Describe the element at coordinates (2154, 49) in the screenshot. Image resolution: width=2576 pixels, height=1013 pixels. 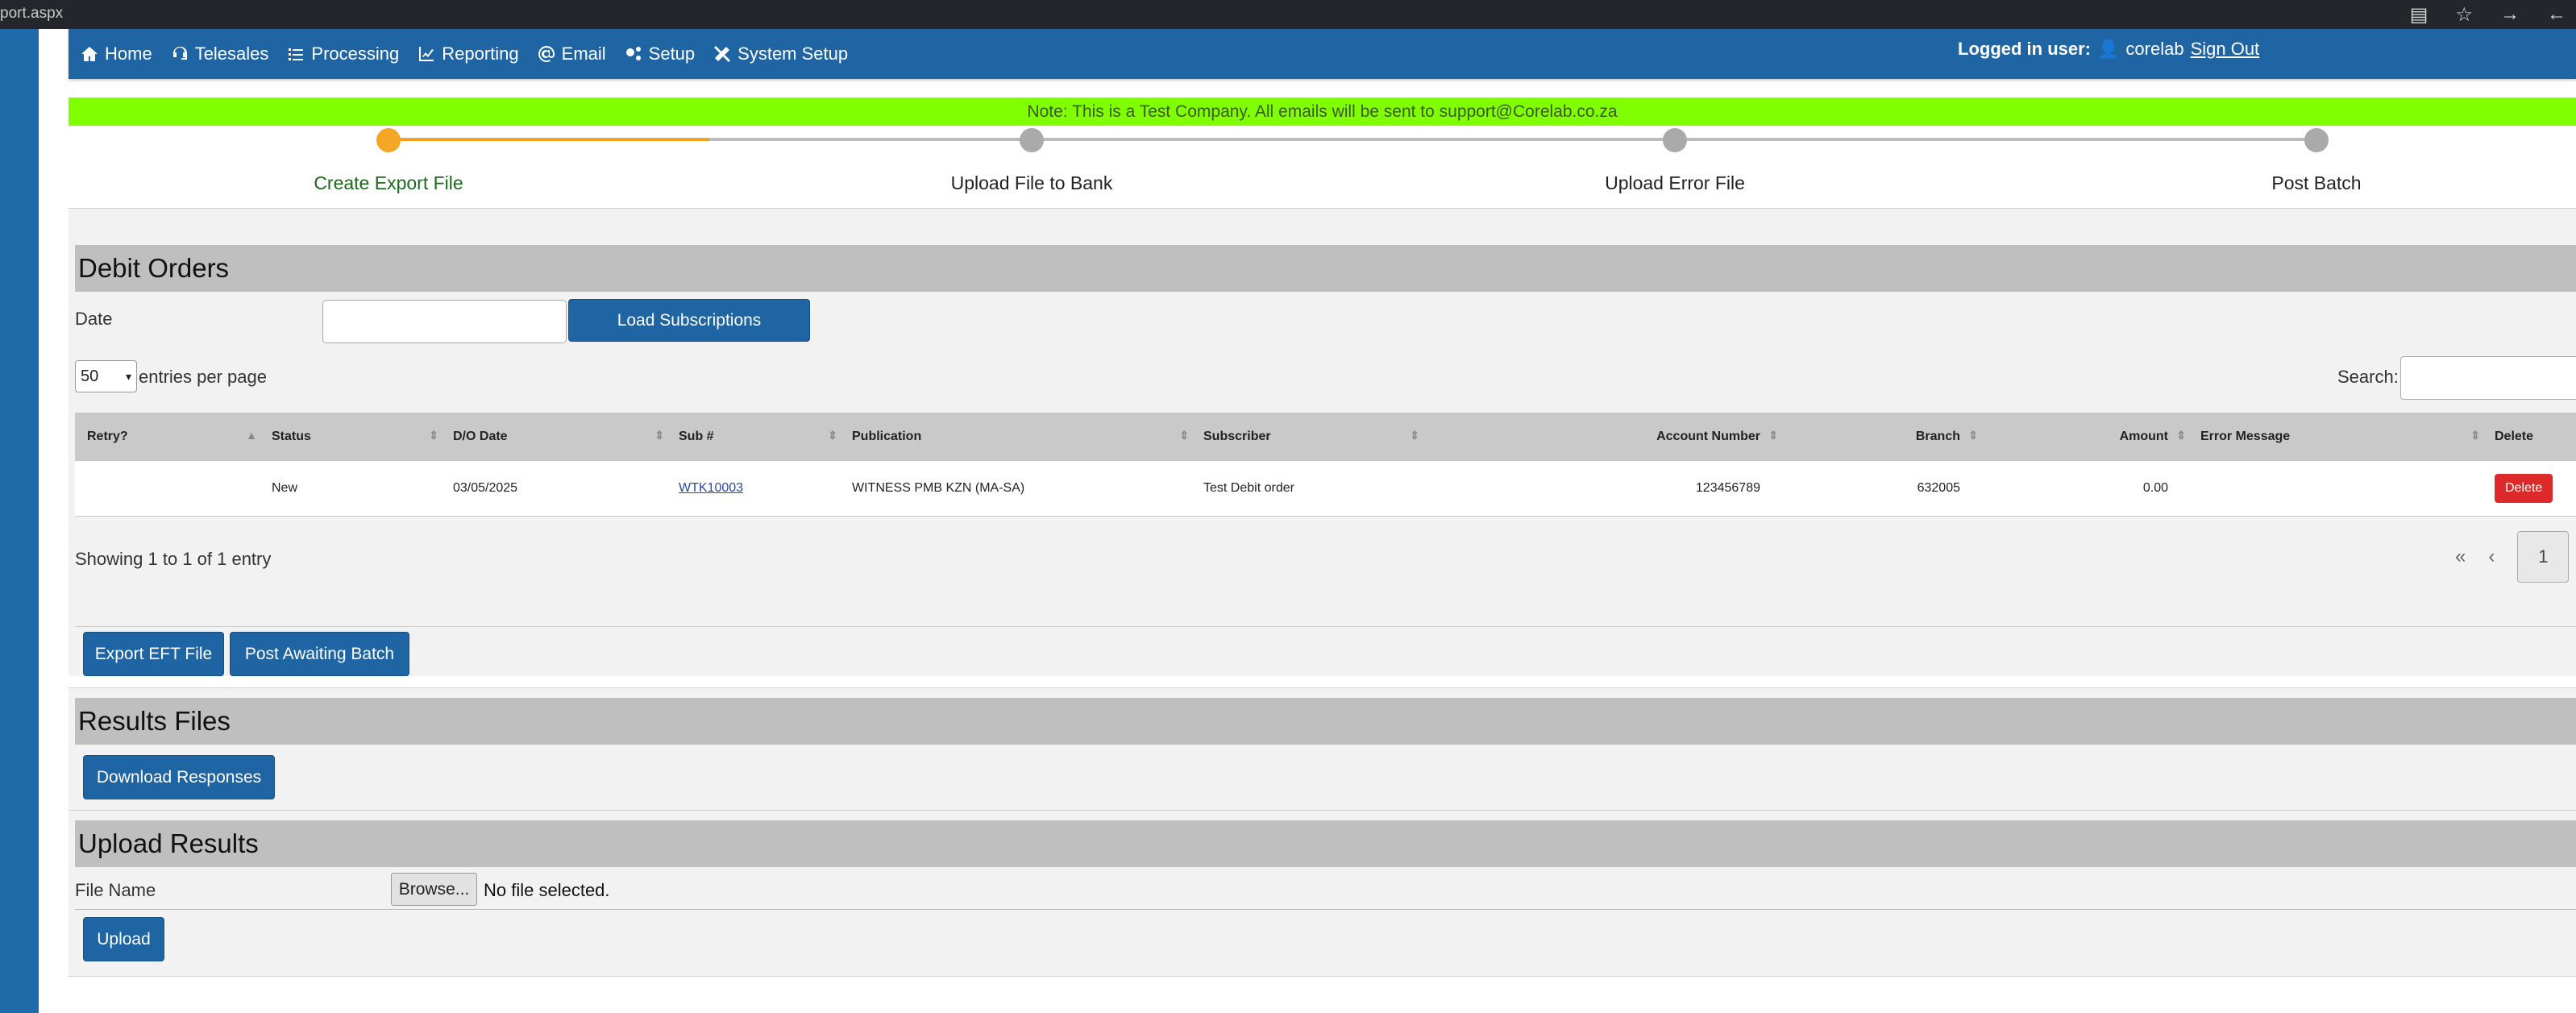
I see `user-name: corelab` at that location.